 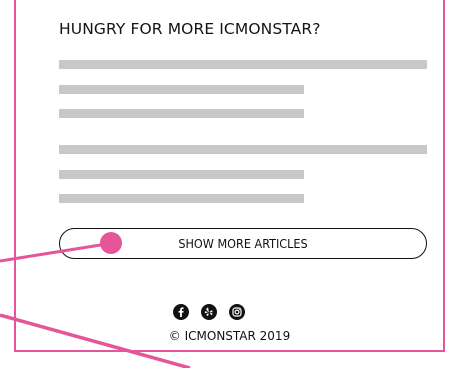 I want to click on section-heading: HUNGRY FOR MORE ICMONSTAR?, so click(x=190, y=29).